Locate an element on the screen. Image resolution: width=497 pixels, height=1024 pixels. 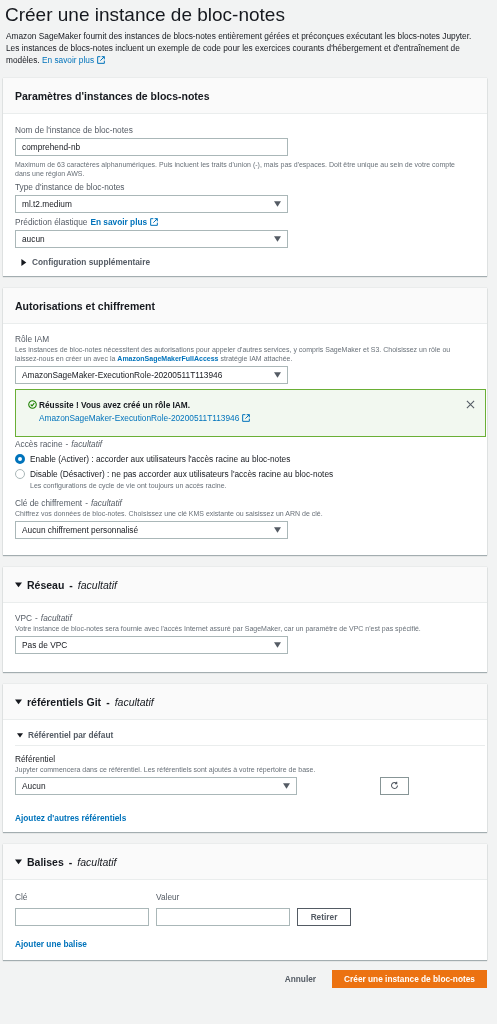
elastic-inference-dropdown: aucun is located at coordinates (151, 239).